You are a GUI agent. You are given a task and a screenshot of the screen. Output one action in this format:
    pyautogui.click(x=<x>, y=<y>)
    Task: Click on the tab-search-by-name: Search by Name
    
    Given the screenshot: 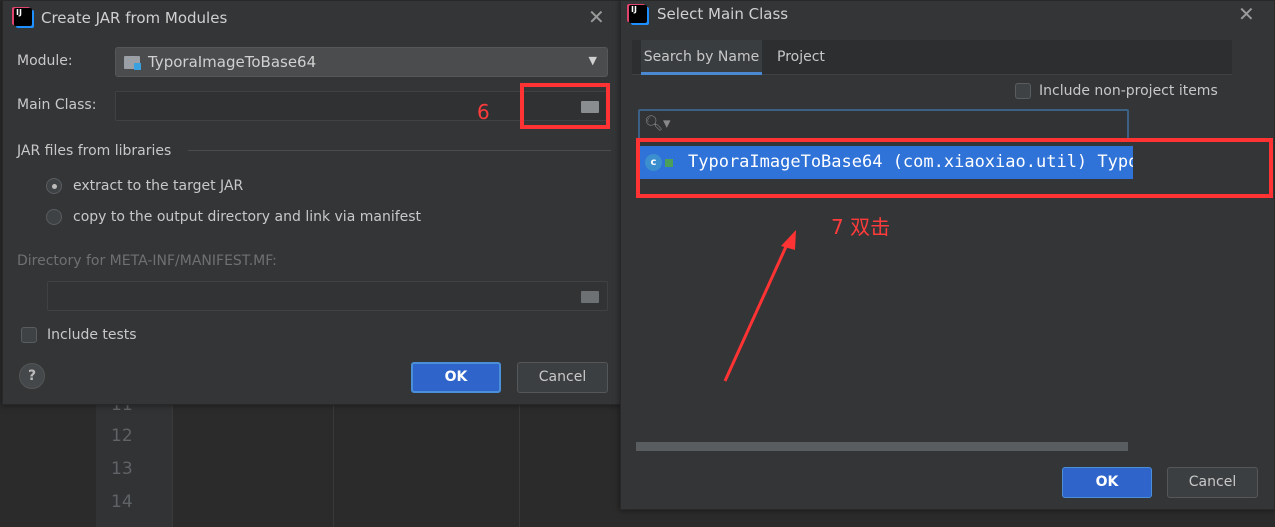 What is the action you would take?
    pyautogui.click(x=701, y=57)
    